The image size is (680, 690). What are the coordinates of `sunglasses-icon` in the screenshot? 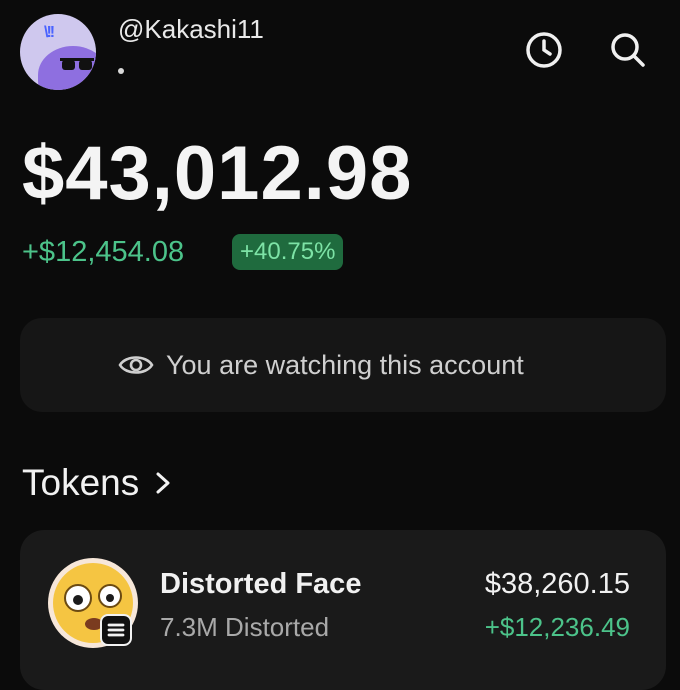 It's located at (77, 64).